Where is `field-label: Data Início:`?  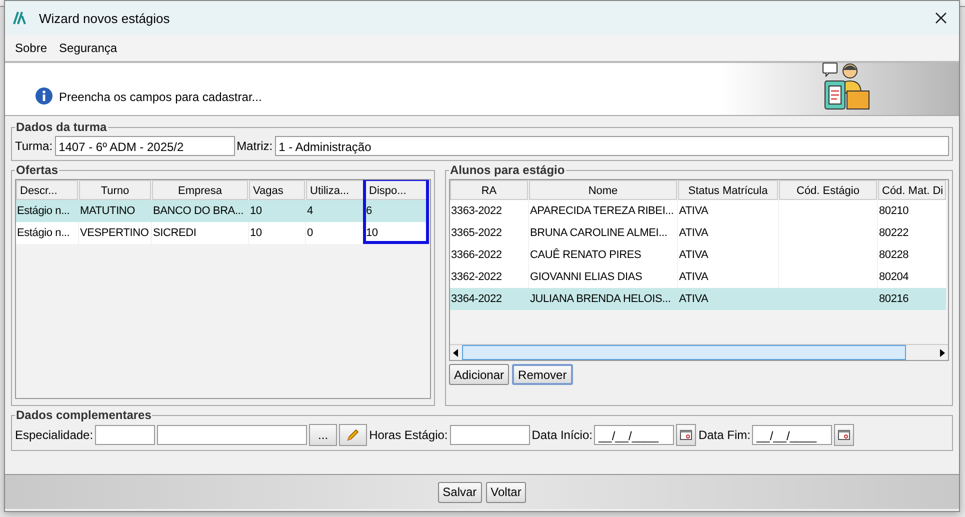
field-label: Data Início: is located at coordinates (562, 435).